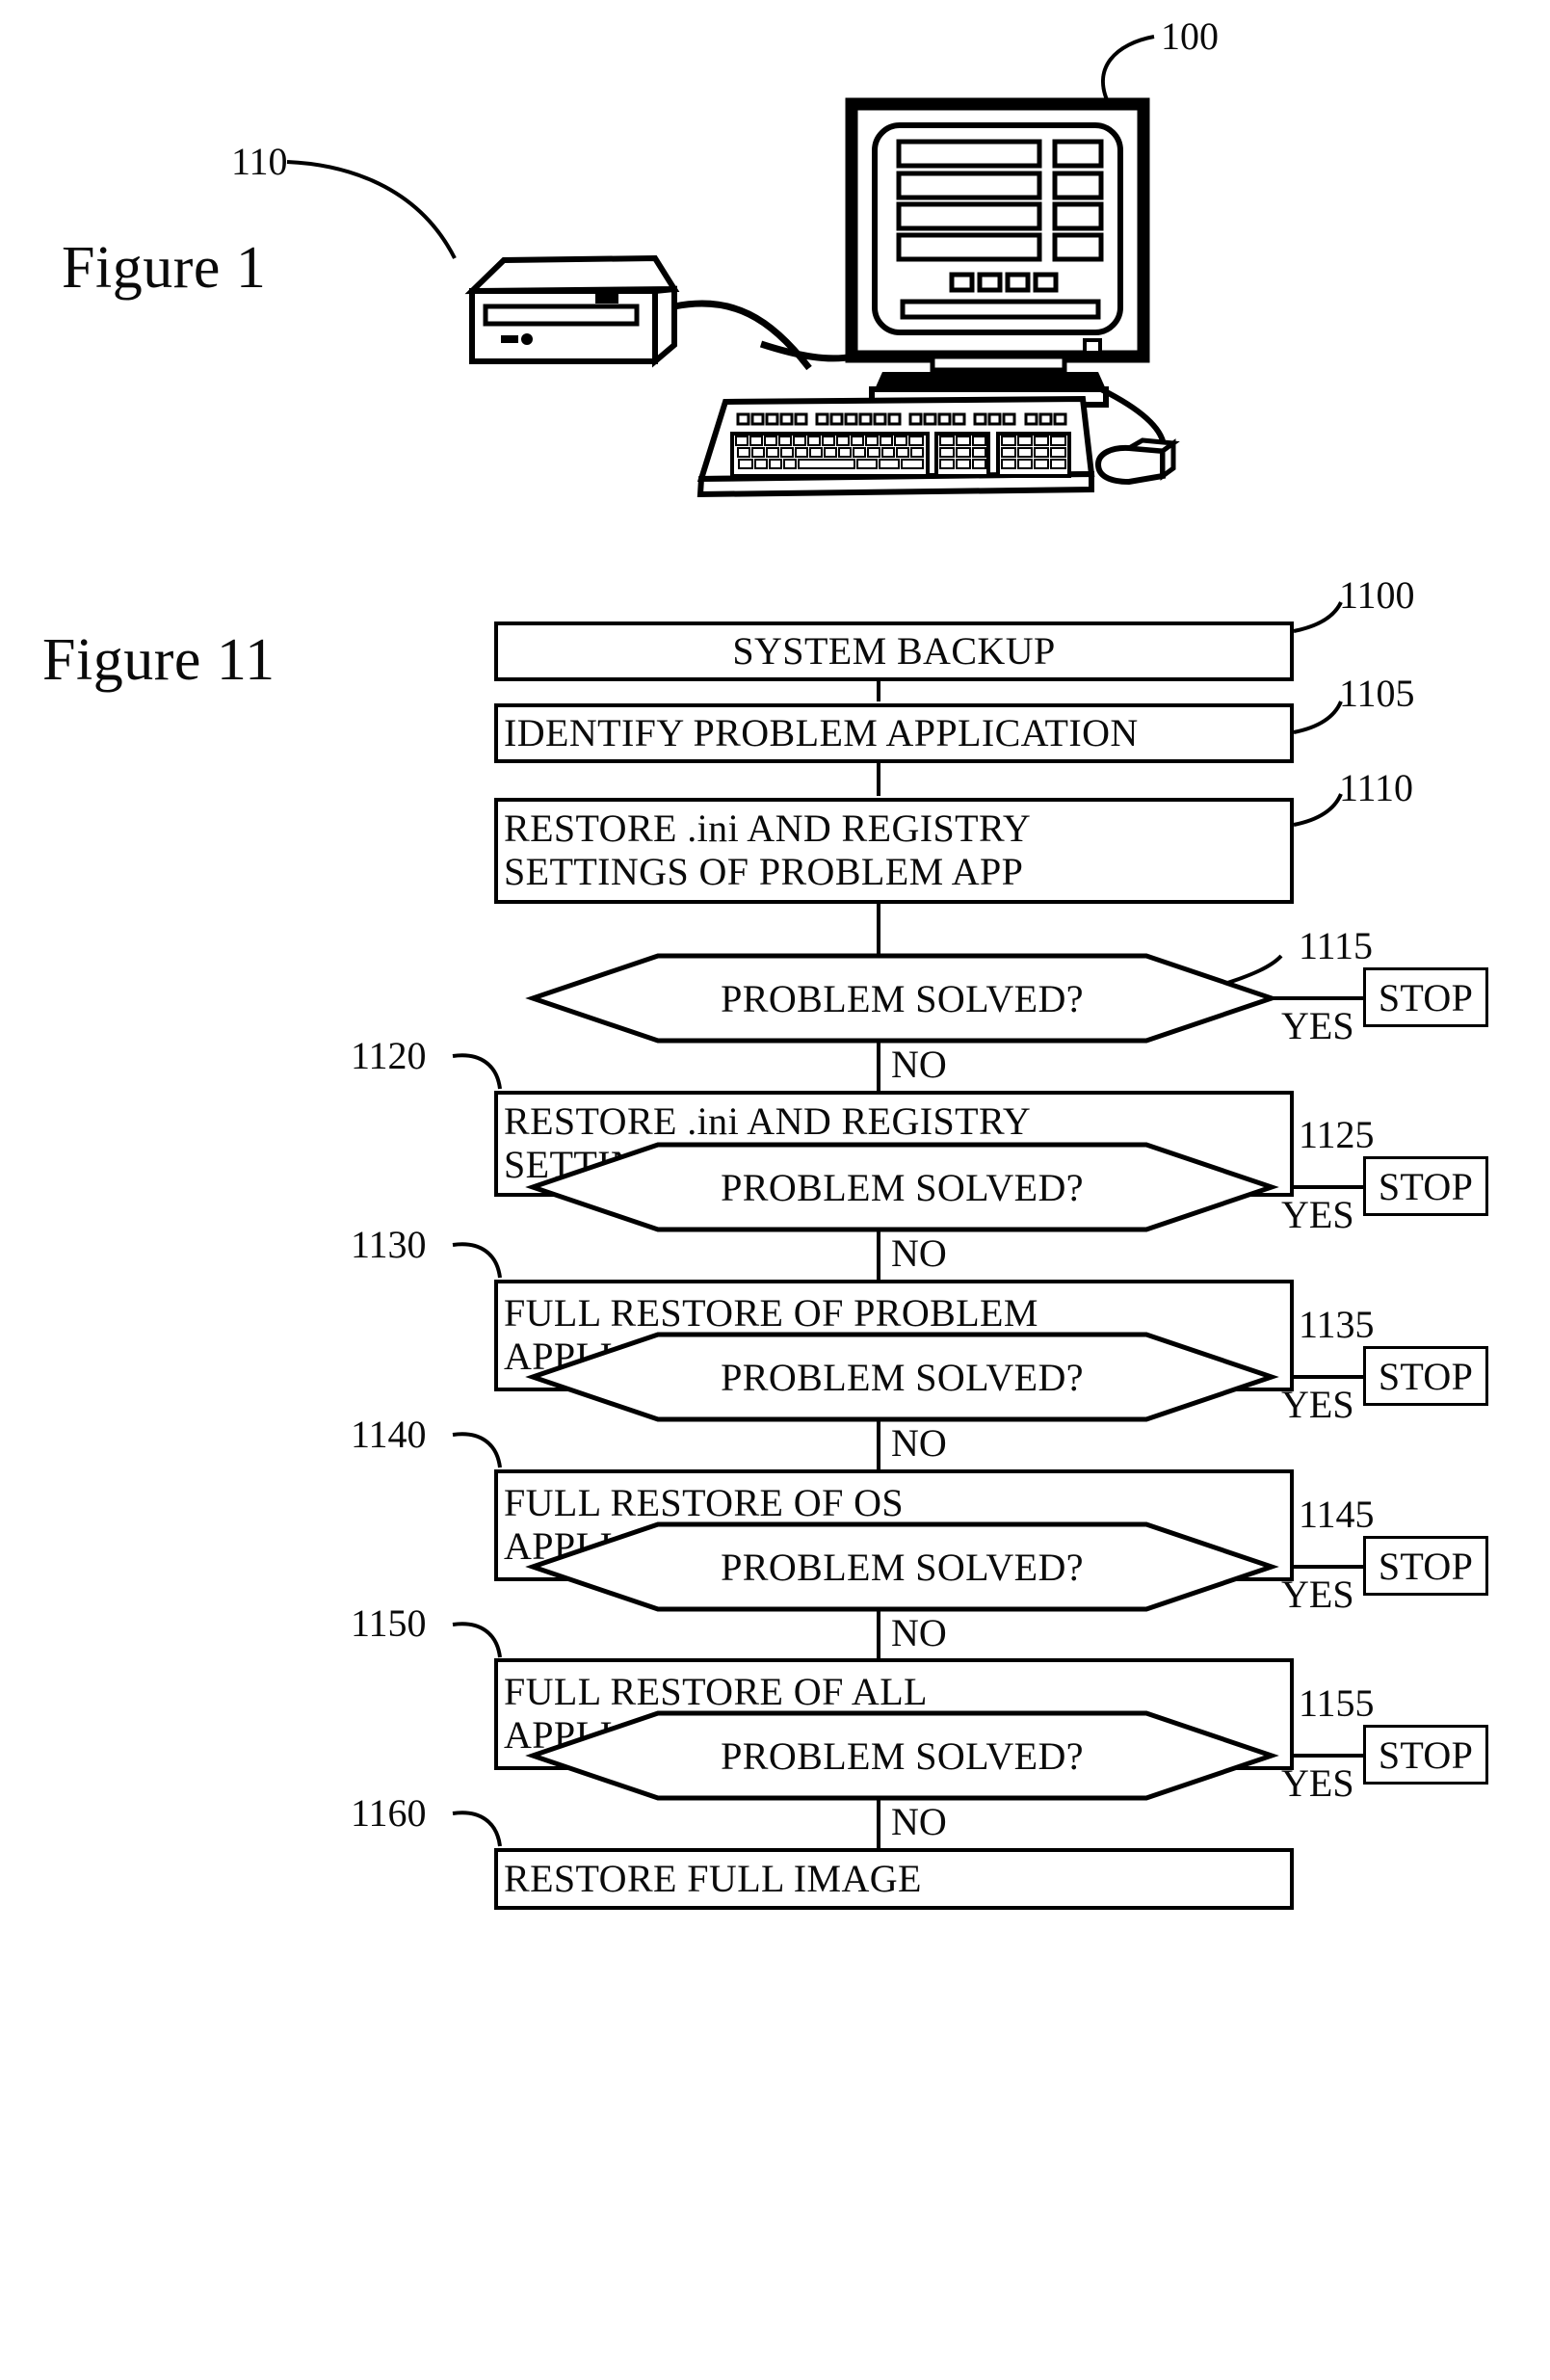 The height and width of the screenshot is (2380, 1550). I want to click on screen-side-buttons, so click(1078, 200).